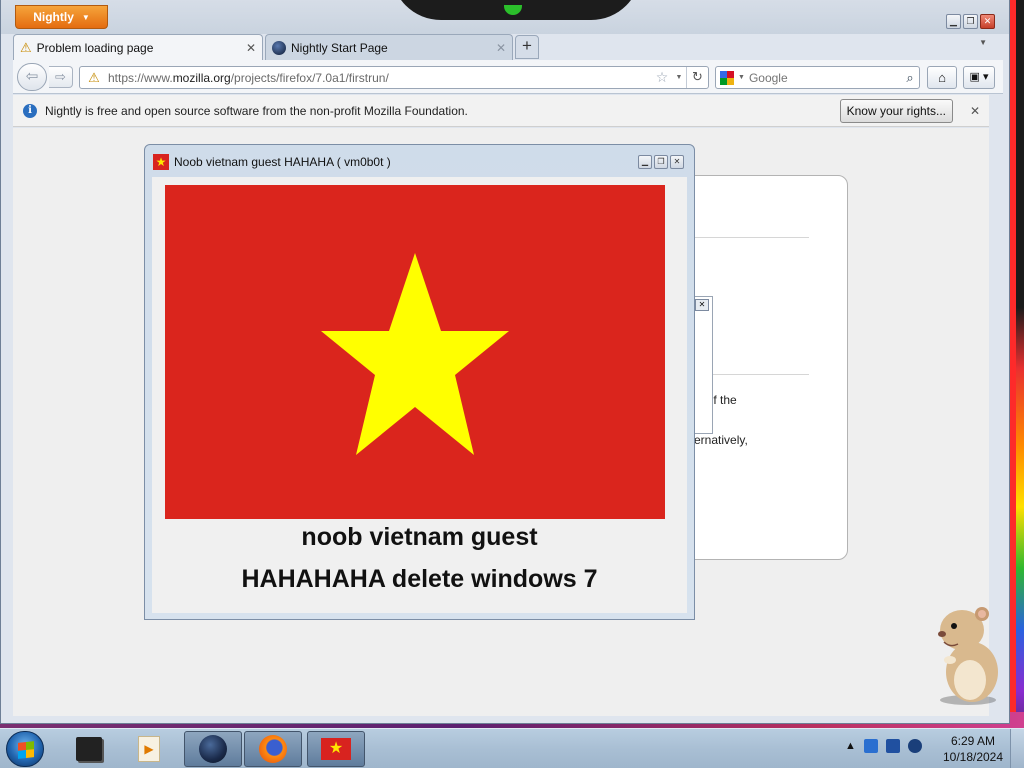 The image size is (1024, 768). What do you see at coordinates (85, 17) in the screenshot?
I see `chevron-down-icon: ▼` at bounding box center [85, 17].